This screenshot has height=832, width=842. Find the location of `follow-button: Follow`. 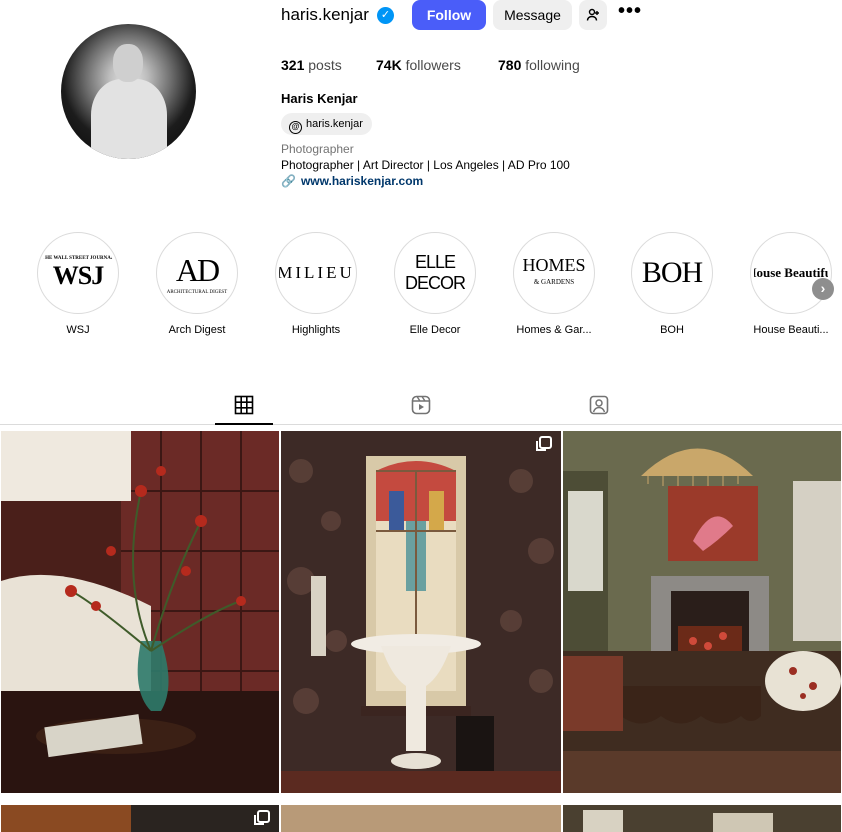

follow-button: Follow is located at coordinates (449, 15).